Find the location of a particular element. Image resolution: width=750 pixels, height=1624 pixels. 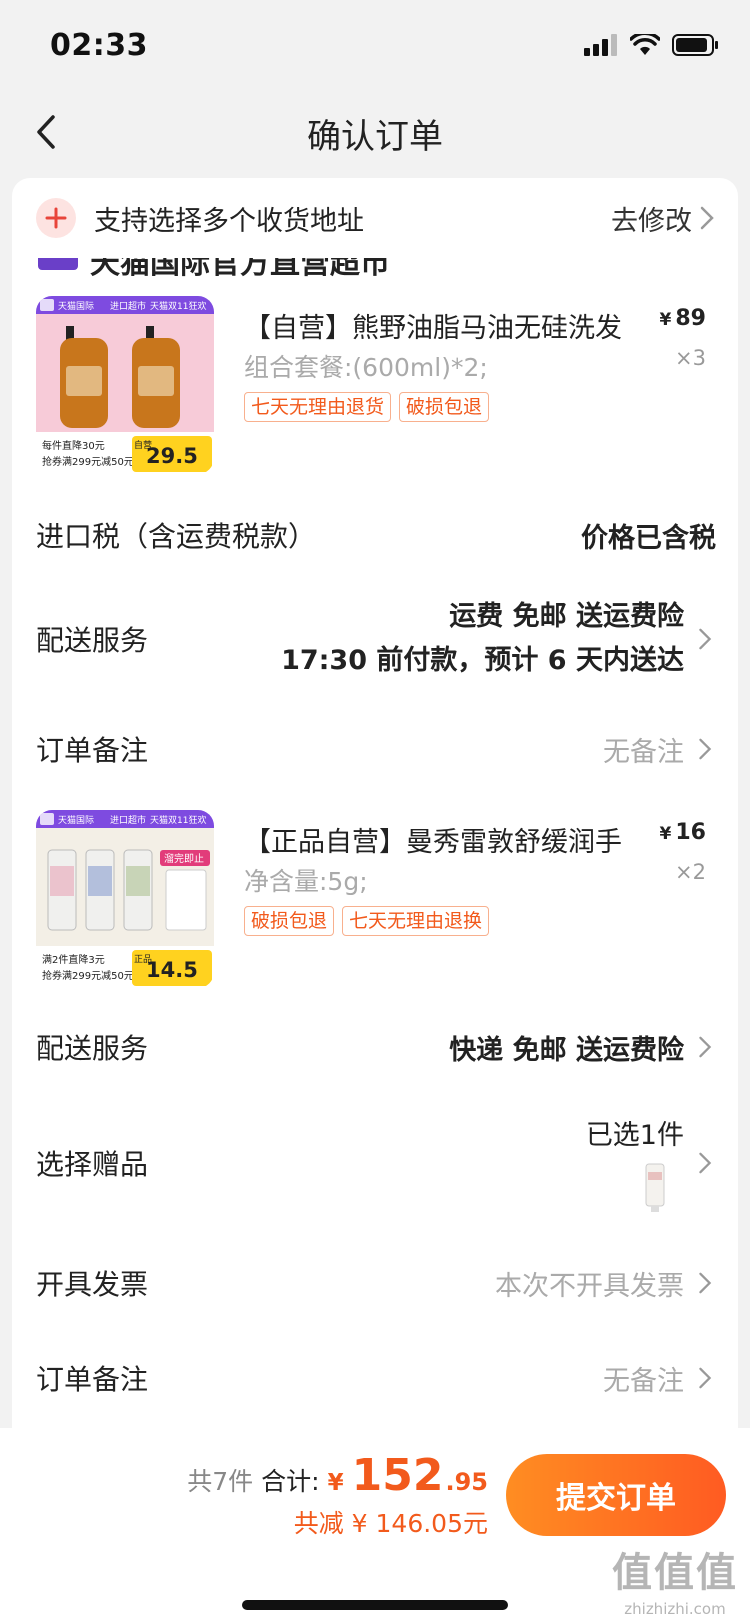

product-title: 【自营】熊野油脂马油无硅洗发 is located at coordinates (440, 325).